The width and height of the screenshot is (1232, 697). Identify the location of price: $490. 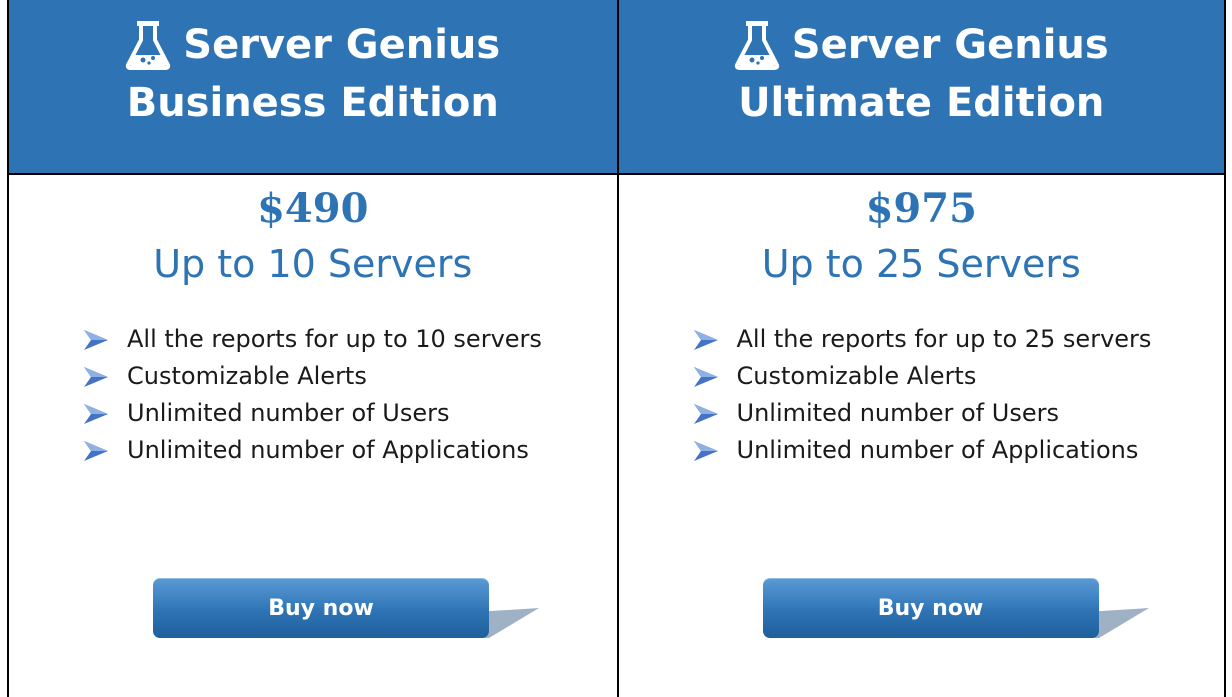
(313, 208).